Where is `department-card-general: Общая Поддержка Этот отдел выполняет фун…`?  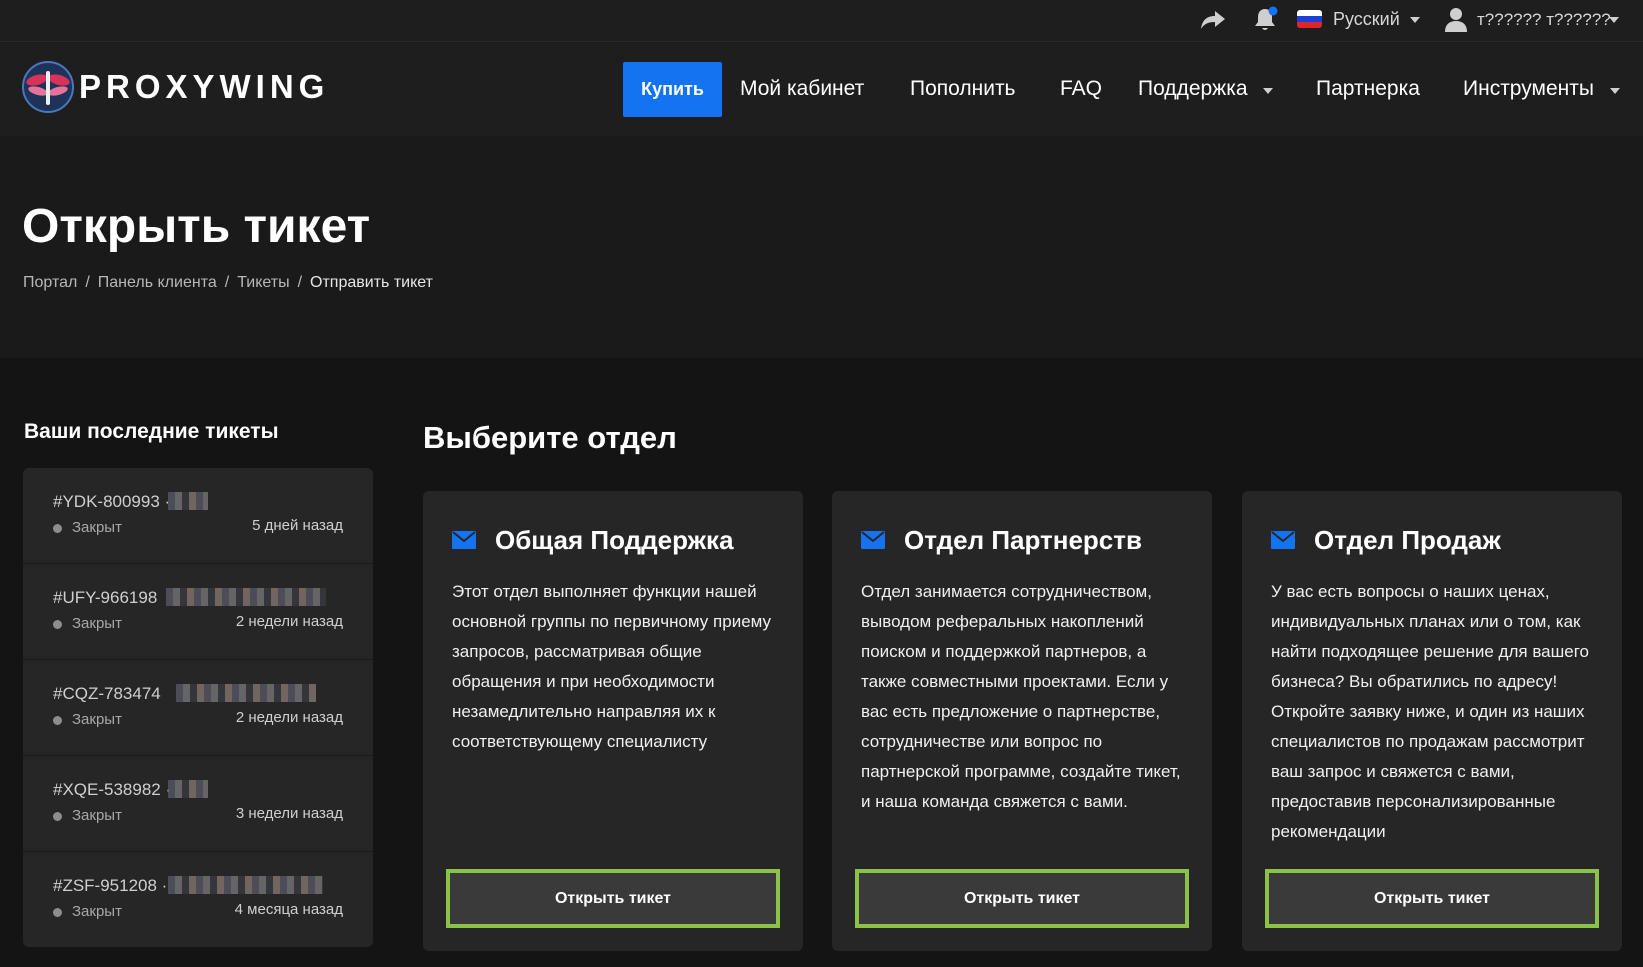
department-card-general: Общая Поддержка Этот отдел выполняет фун… is located at coordinates (613, 721).